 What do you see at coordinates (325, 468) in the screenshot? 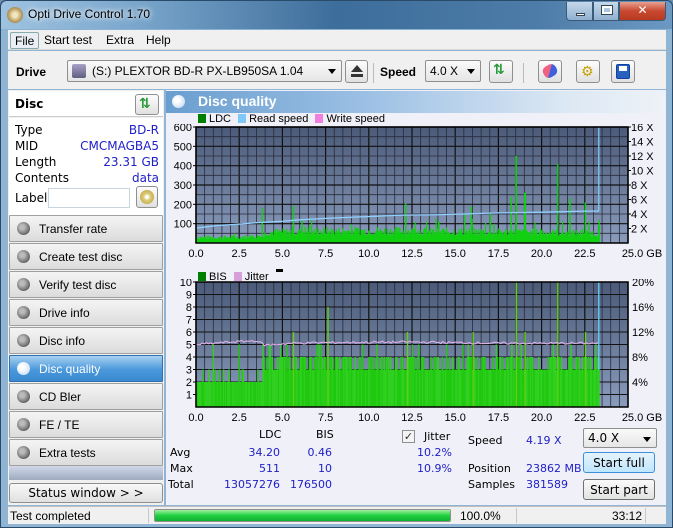
I see `max-bis: 10` at bounding box center [325, 468].